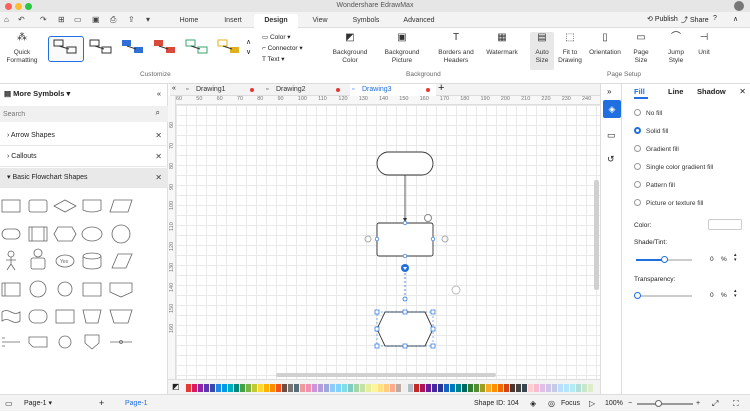  What do you see at coordinates (735, 258) in the screenshot?
I see `shade-stepper-icon: ▴ ▾` at bounding box center [735, 258].